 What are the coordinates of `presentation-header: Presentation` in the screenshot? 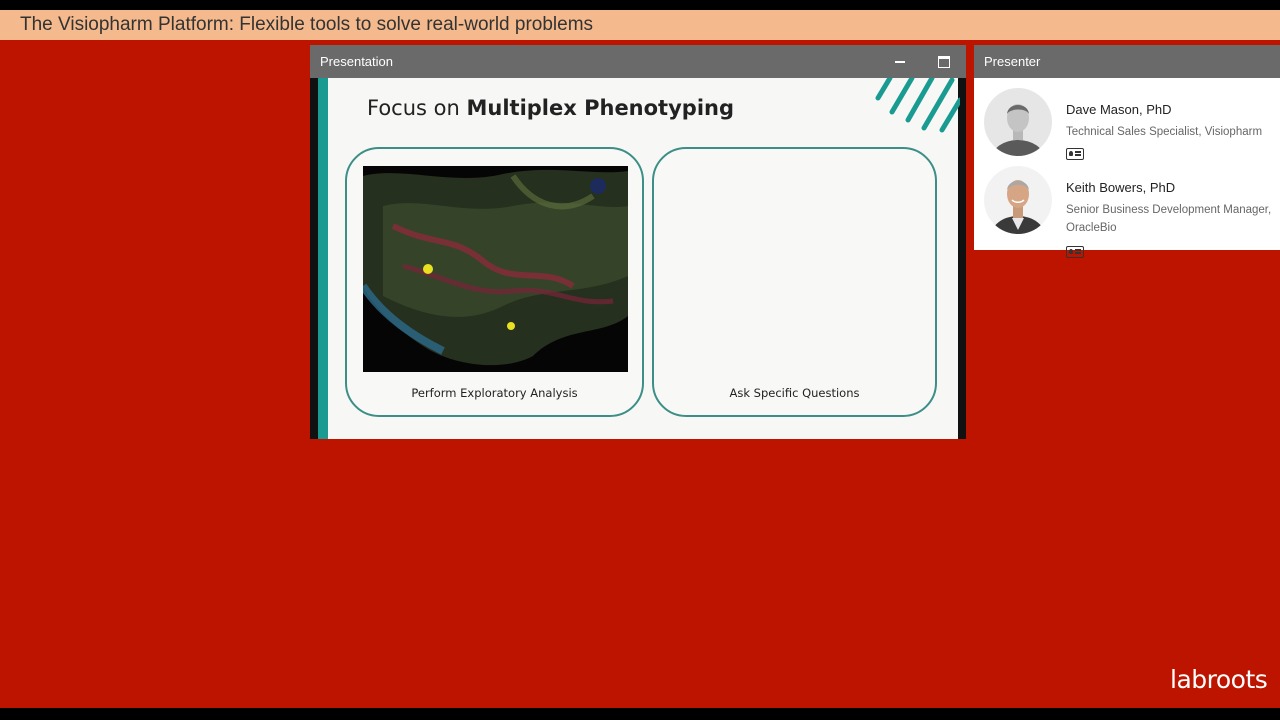 It's located at (638, 61).